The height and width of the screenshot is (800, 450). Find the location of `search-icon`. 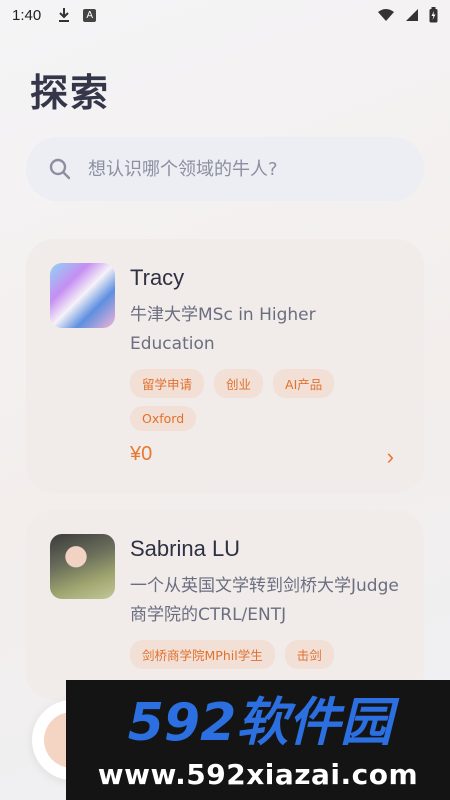

search-icon is located at coordinates (60, 169).